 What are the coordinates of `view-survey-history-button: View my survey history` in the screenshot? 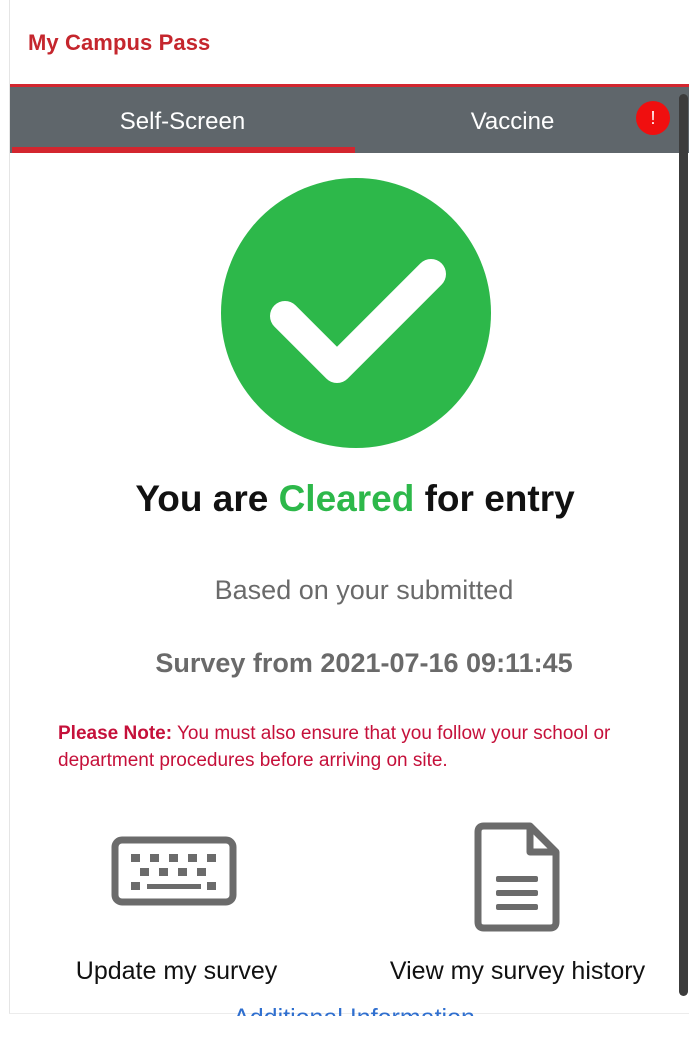 It's located at (517, 904).